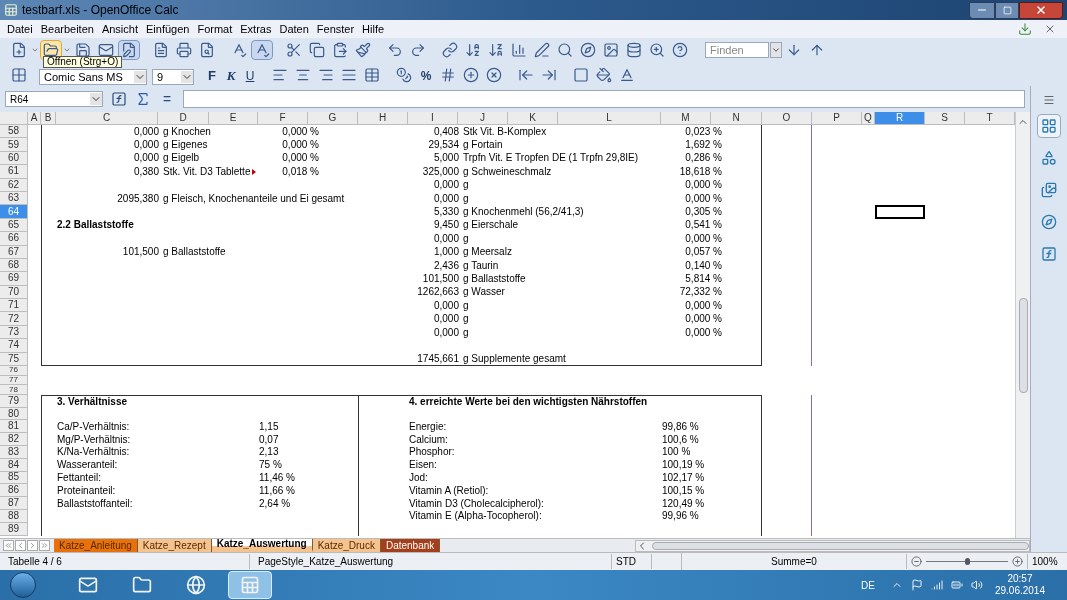 The height and width of the screenshot is (600, 1067). I want to click on name-box: R64, so click(54, 99).